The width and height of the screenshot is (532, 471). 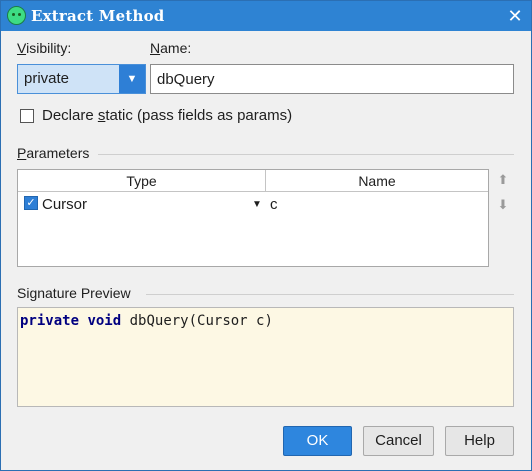 I want to click on help-button: Help, so click(x=479, y=441).